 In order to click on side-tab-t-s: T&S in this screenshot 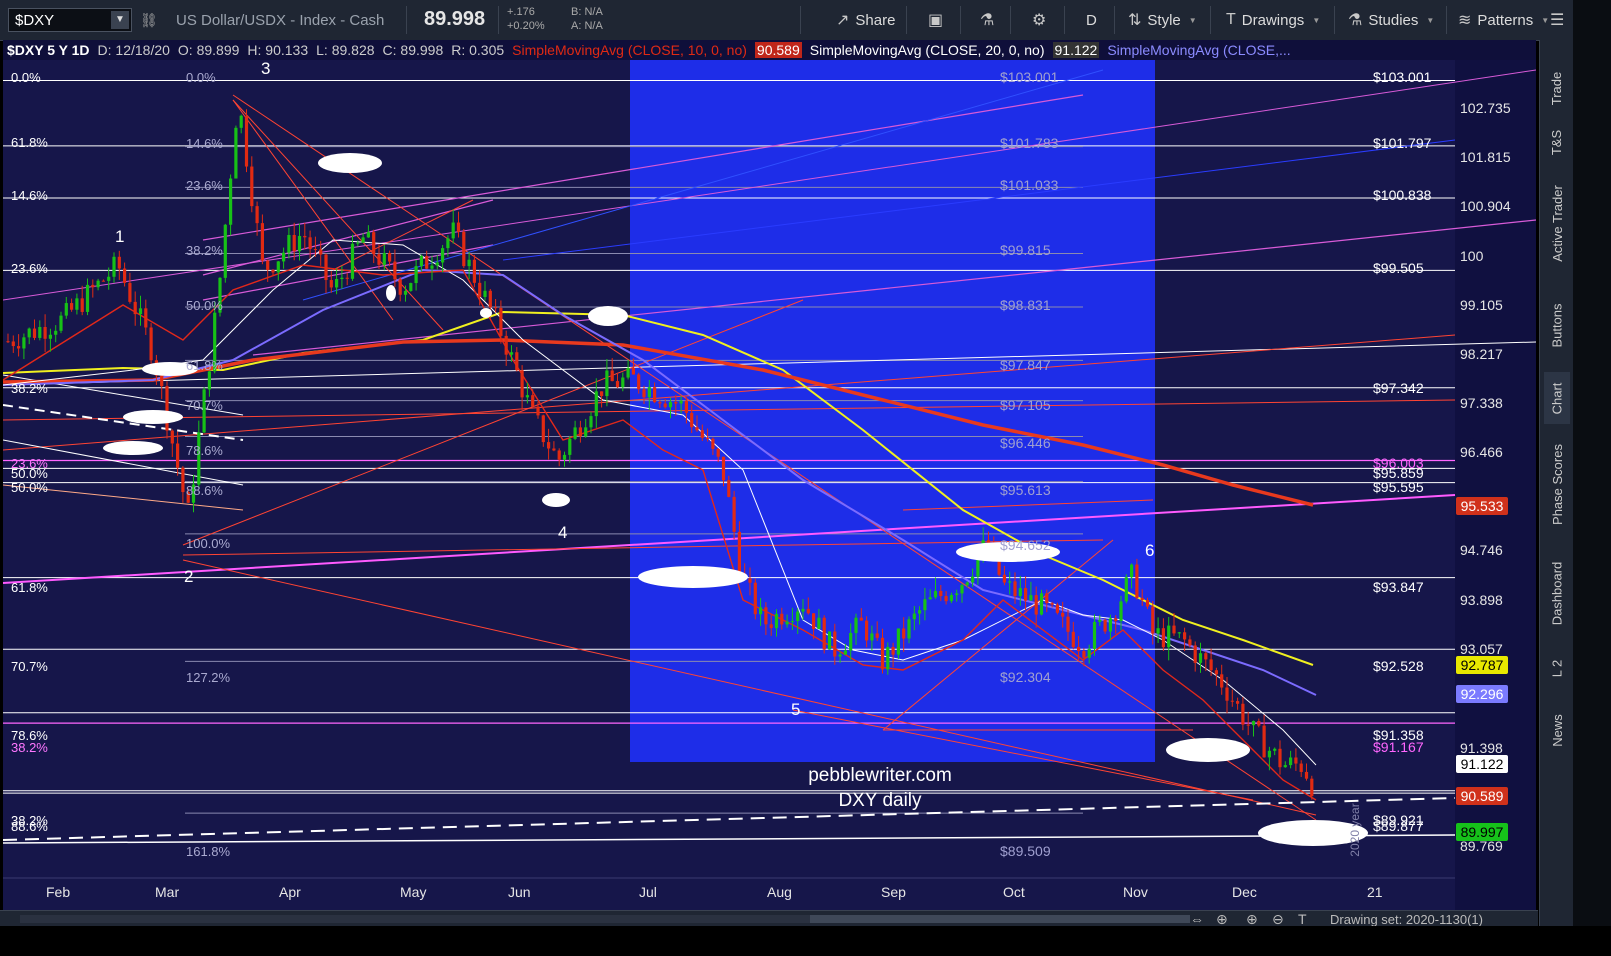, I will do `click(1557, 142)`.